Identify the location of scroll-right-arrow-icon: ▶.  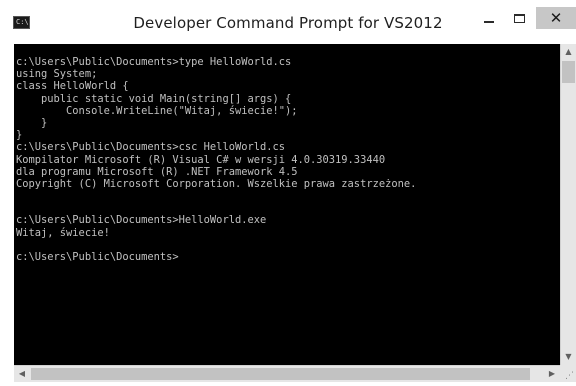
(552, 374).